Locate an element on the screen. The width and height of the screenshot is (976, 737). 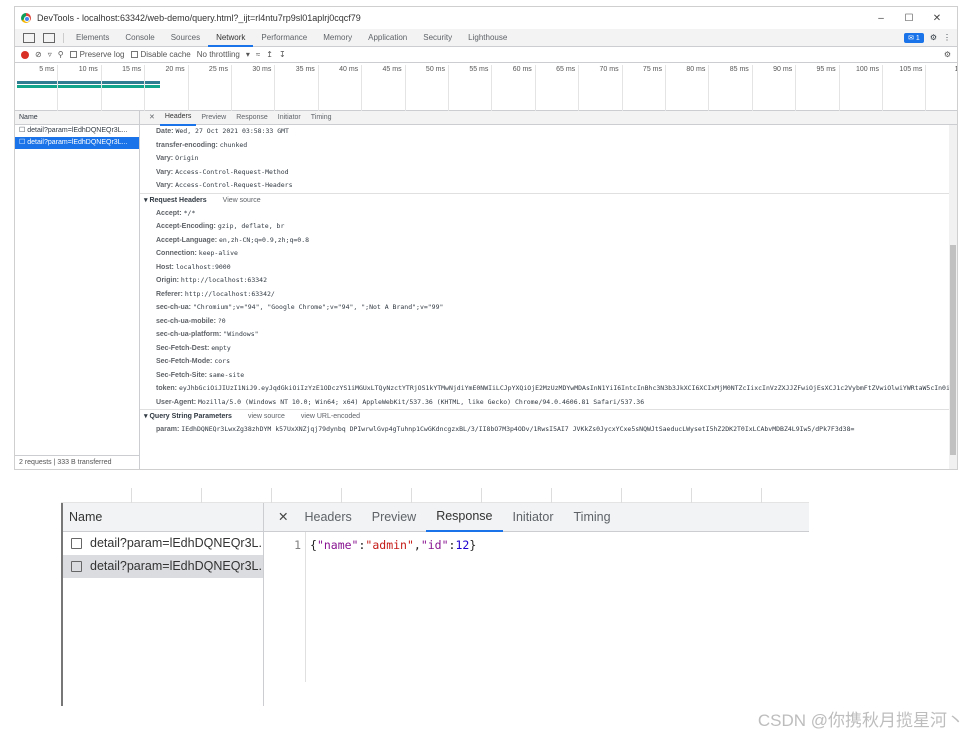
timeline-tick: 50 ms is located at coordinates (427, 88).